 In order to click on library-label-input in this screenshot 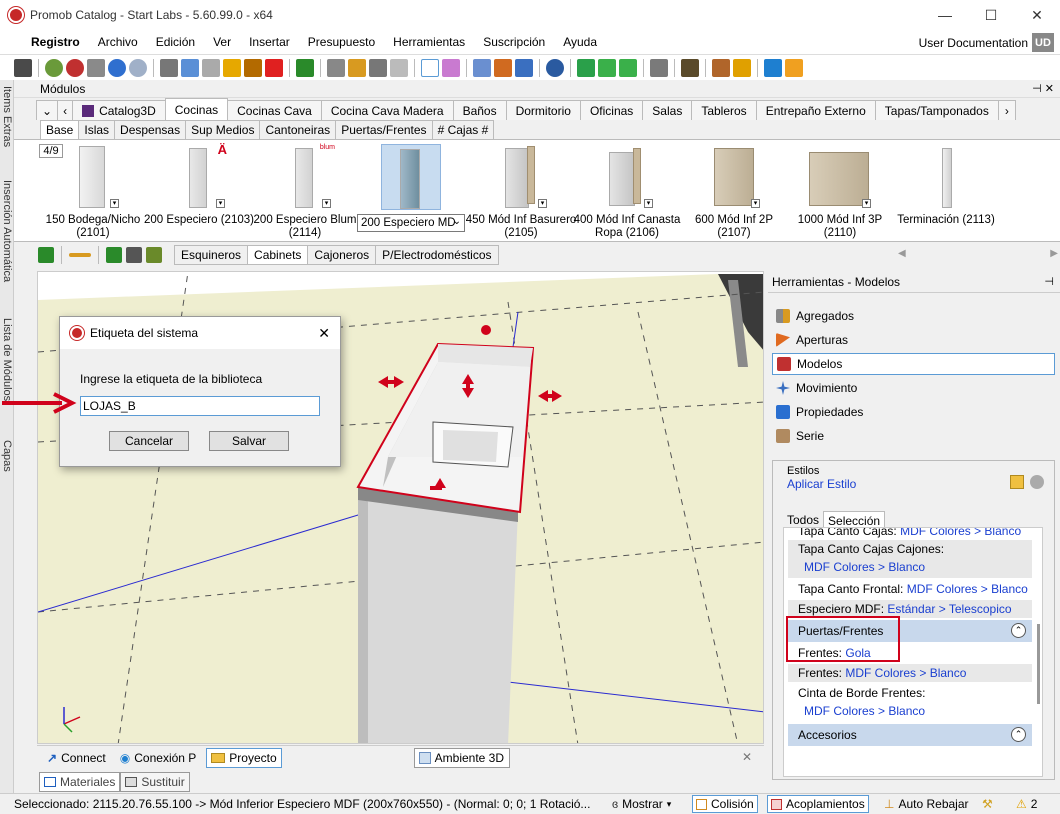, I will do `click(200, 406)`.